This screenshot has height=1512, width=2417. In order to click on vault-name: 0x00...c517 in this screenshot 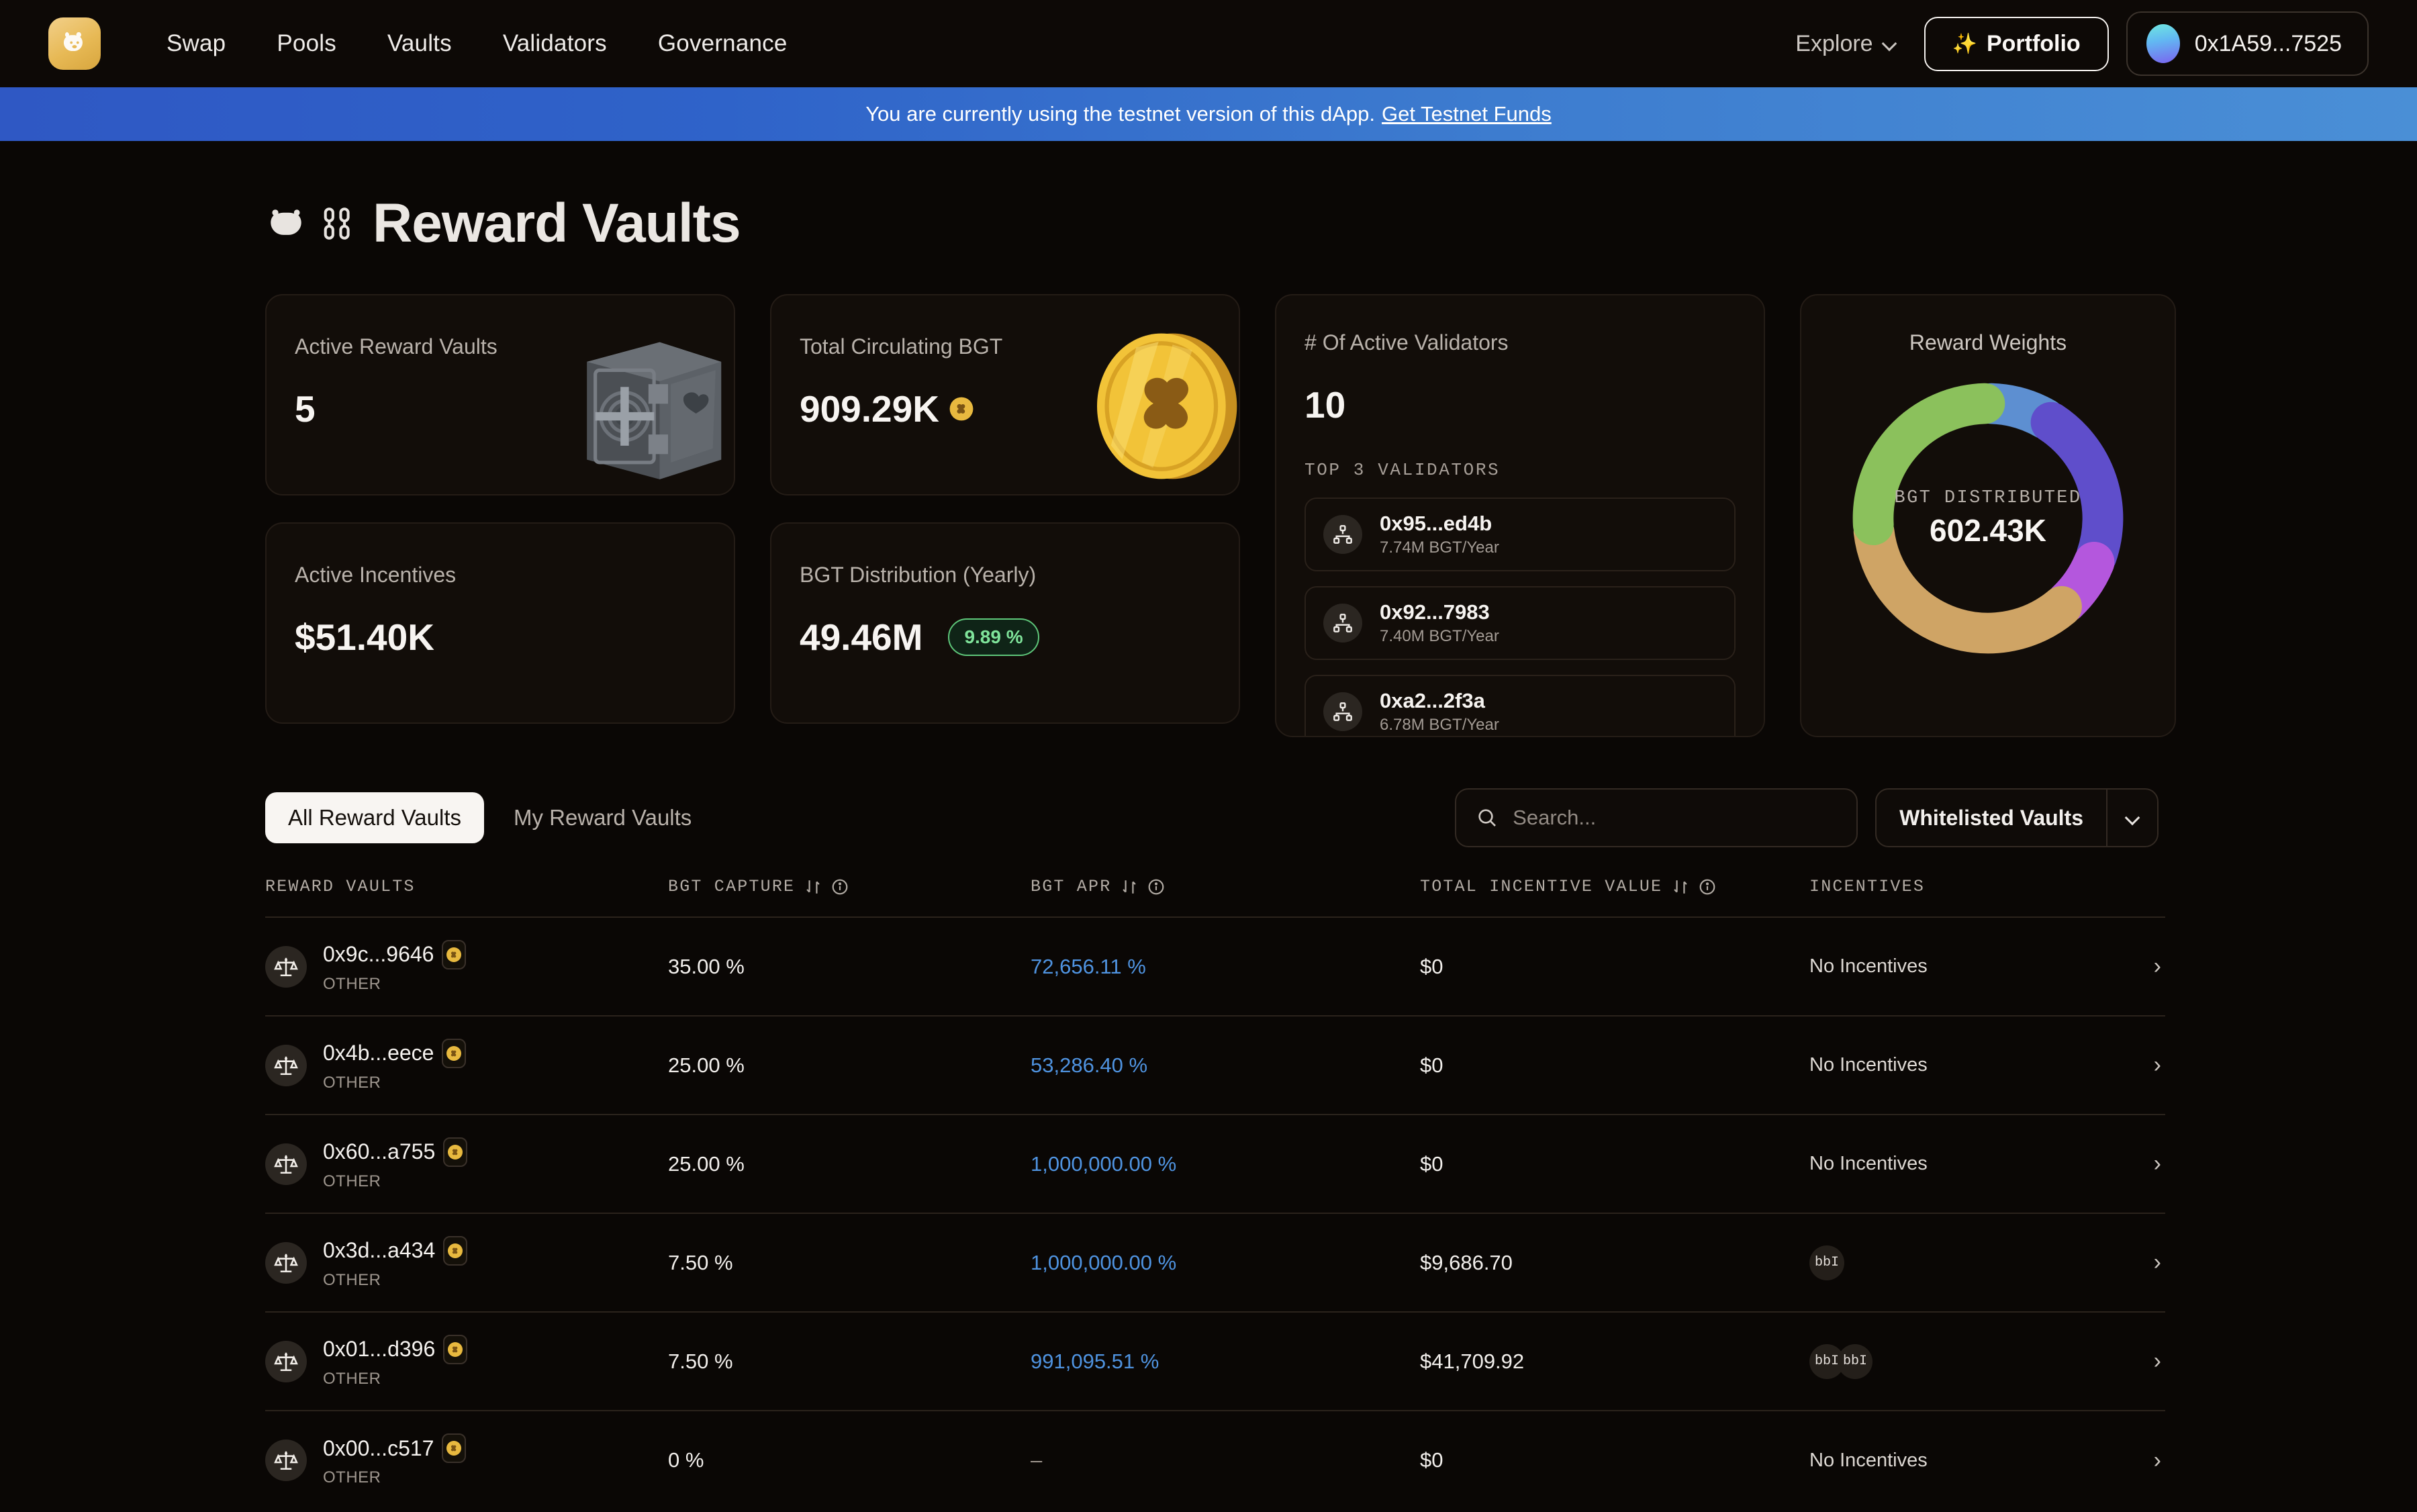, I will do `click(378, 1447)`.